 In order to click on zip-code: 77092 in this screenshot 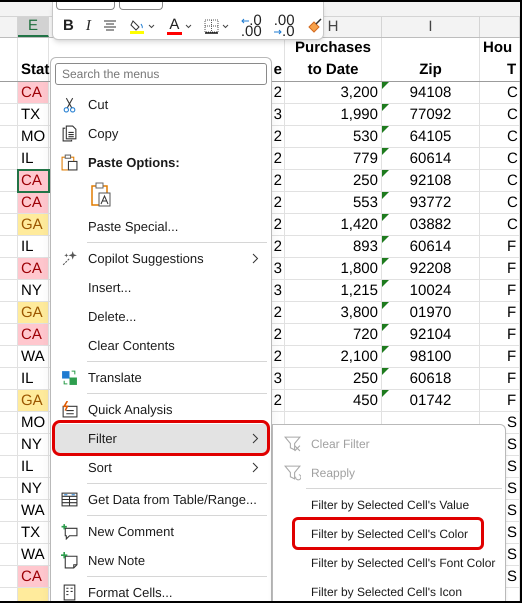, I will do `click(431, 114)`.